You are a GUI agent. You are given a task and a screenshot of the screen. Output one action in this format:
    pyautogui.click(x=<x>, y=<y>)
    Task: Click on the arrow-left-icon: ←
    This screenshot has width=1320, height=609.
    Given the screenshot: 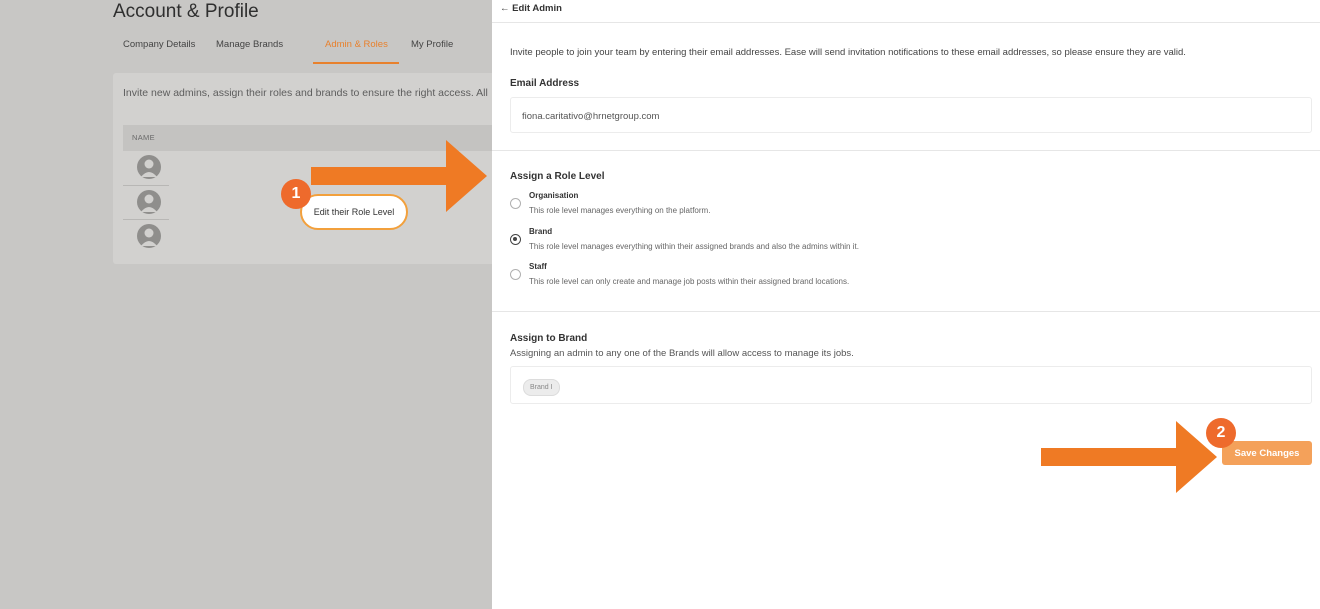 What is the action you would take?
    pyautogui.click(x=505, y=8)
    